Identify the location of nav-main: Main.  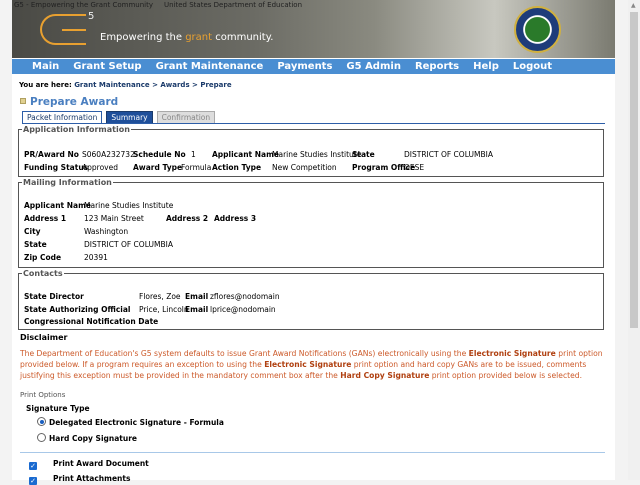
(45, 66).